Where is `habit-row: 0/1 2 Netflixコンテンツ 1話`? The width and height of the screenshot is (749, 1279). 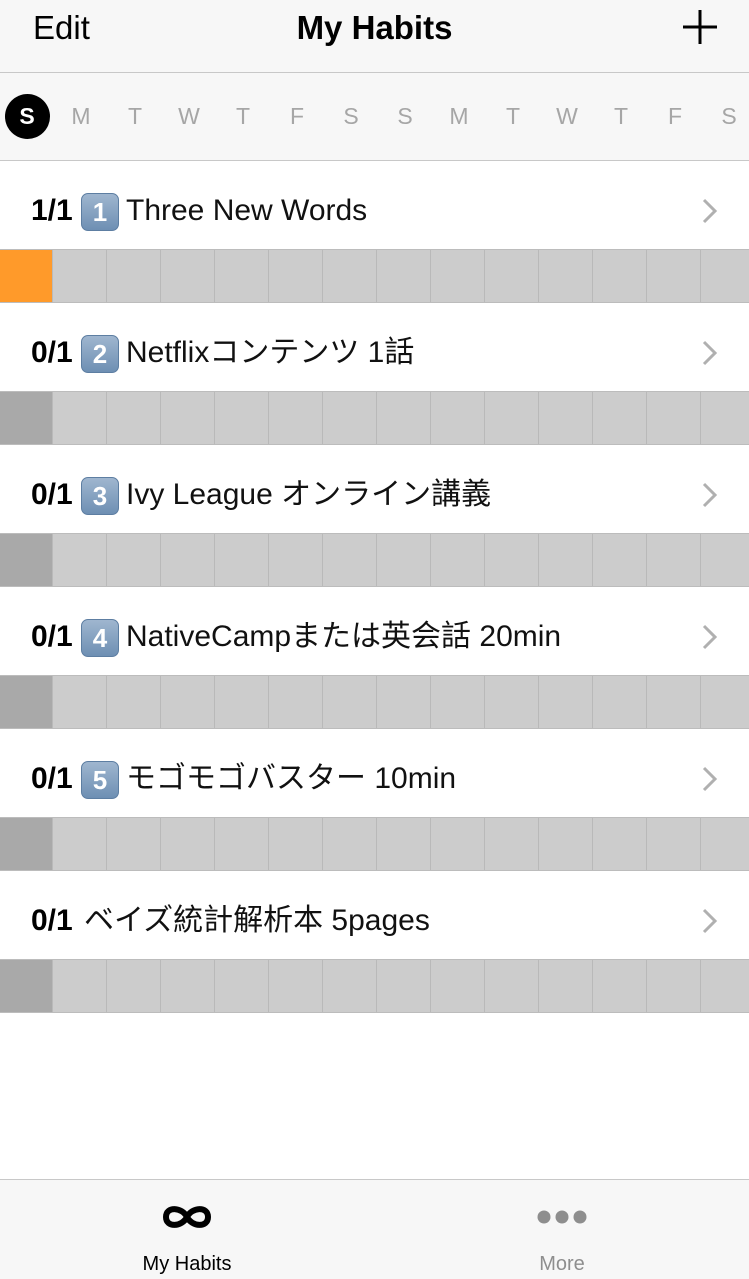
habit-row: 0/1 2 Netflixコンテンツ 1話 is located at coordinates (374, 347).